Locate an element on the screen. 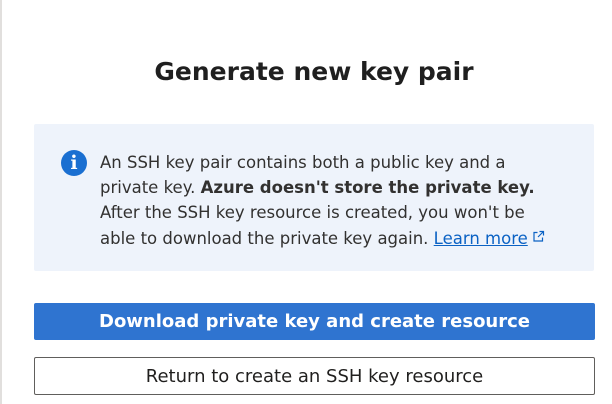 The height and width of the screenshot is (404, 612). learn-more-link: Learn more is located at coordinates (489, 238).